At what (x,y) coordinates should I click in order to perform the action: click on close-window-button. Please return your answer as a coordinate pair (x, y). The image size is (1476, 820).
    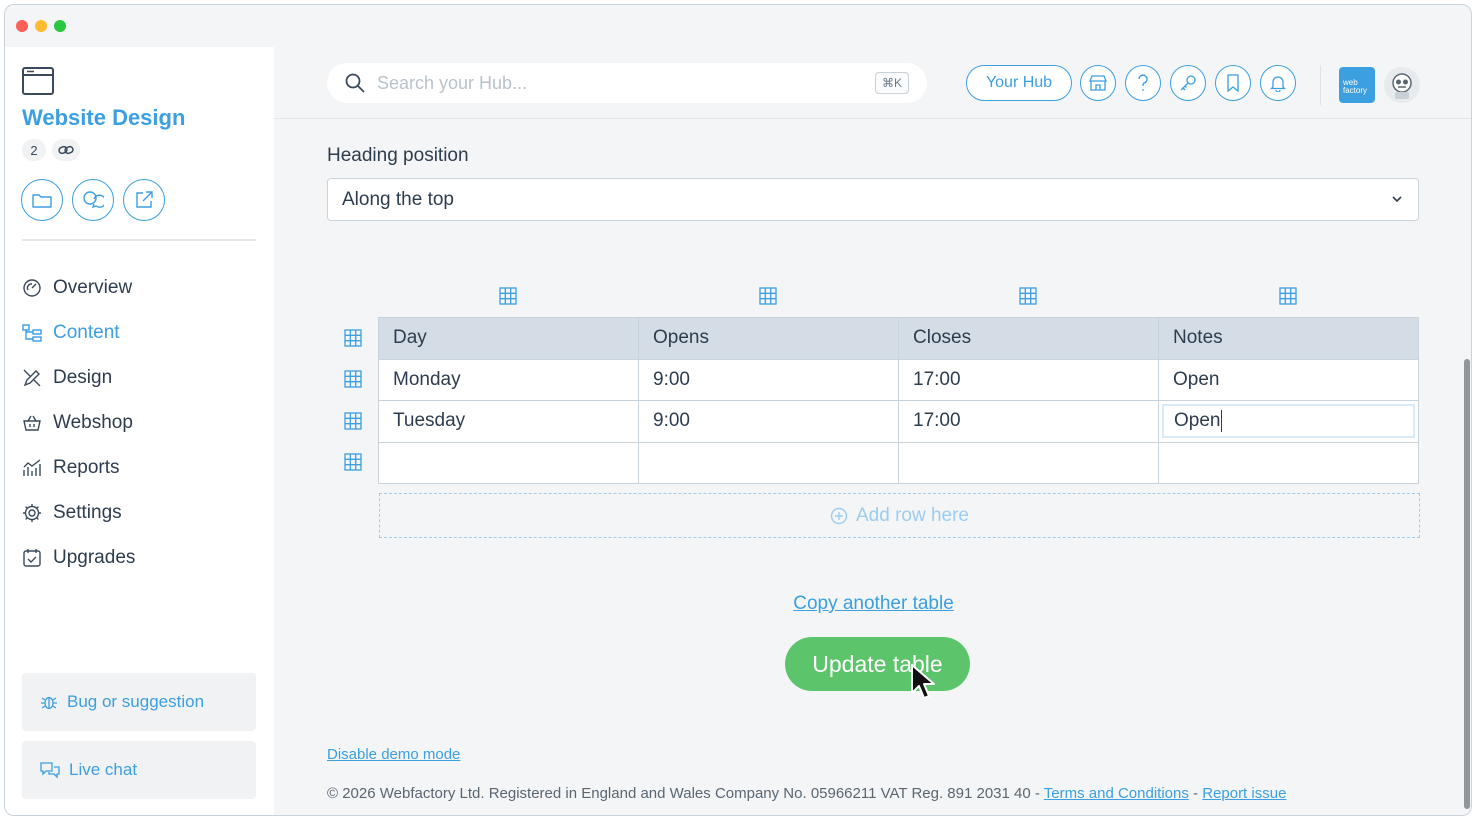
    Looking at the image, I should click on (22, 26).